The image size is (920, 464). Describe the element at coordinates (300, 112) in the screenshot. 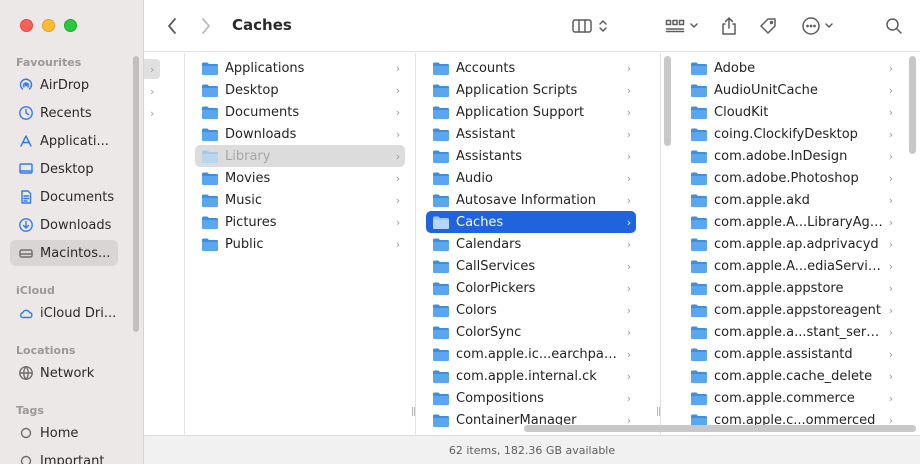

I see `folder-row: Documents ›` at that location.